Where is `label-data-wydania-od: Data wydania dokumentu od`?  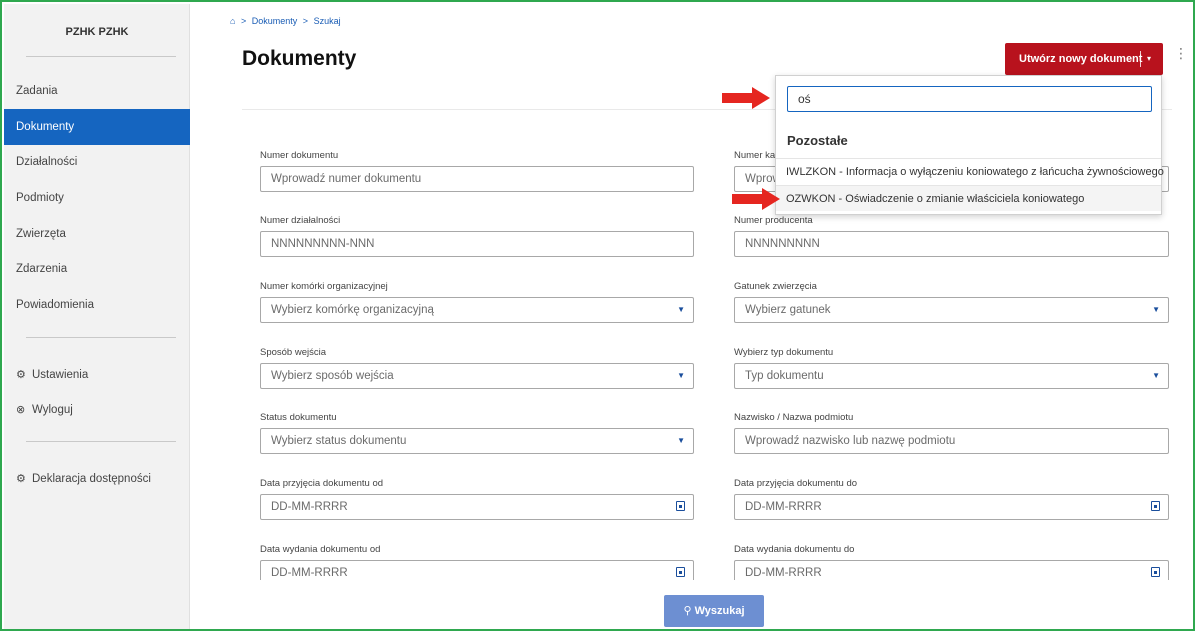
label-data-wydania-od: Data wydania dokumentu od is located at coordinates (320, 549).